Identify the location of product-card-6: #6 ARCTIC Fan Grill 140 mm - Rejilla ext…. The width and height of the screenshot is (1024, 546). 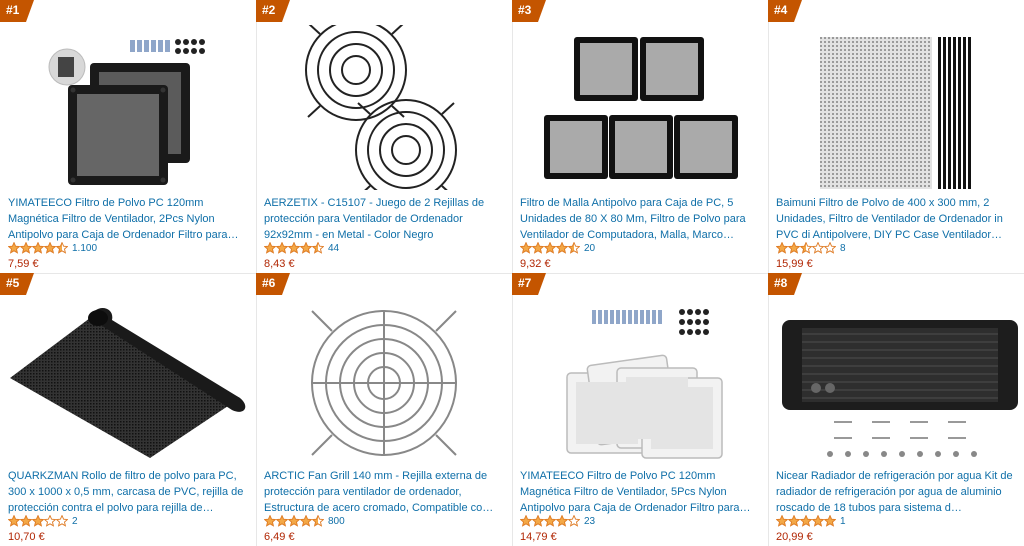
(384, 409).